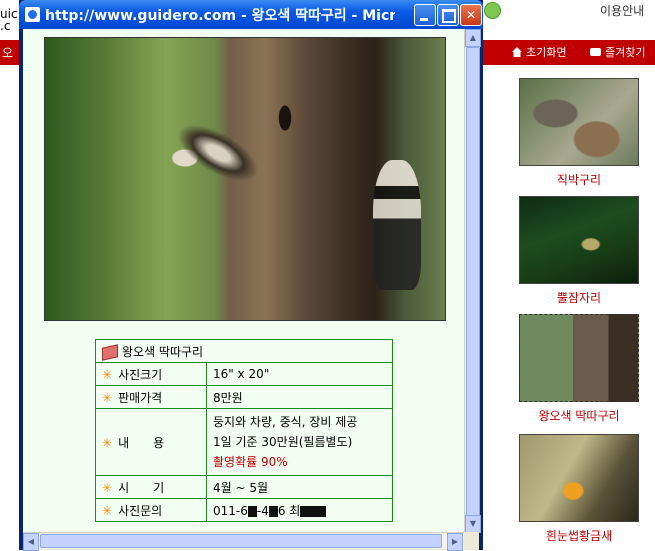 The image size is (655, 551). Describe the element at coordinates (285, 422) in the screenshot. I see `row-value-line: 둥지와 차량, 중식, 장비 제공` at that location.